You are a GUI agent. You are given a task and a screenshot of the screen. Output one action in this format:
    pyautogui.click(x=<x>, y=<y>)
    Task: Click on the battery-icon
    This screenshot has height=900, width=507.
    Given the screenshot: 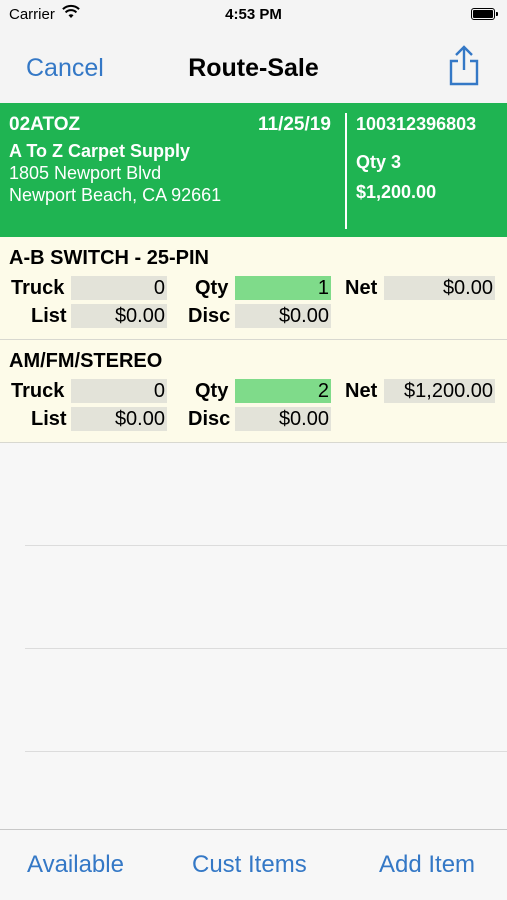 What is the action you would take?
    pyautogui.click(x=484, y=14)
    